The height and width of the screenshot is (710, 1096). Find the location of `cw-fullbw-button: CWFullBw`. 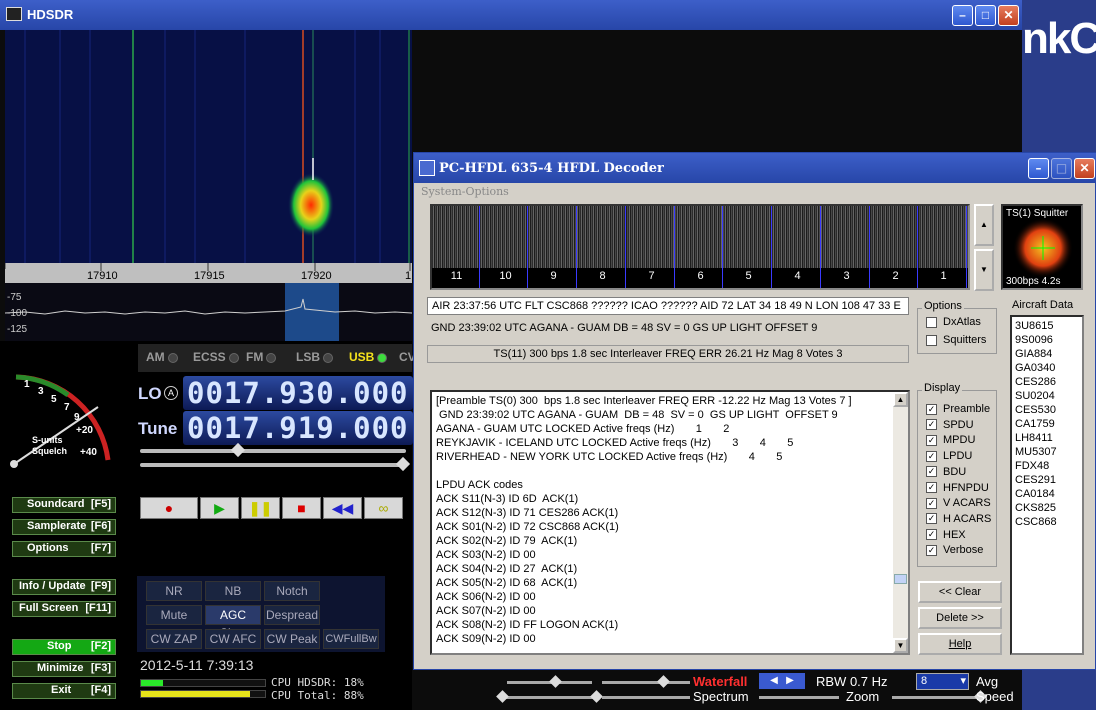

cw-fullbw-button: CWFullBw is located at coordinates (351, 639).